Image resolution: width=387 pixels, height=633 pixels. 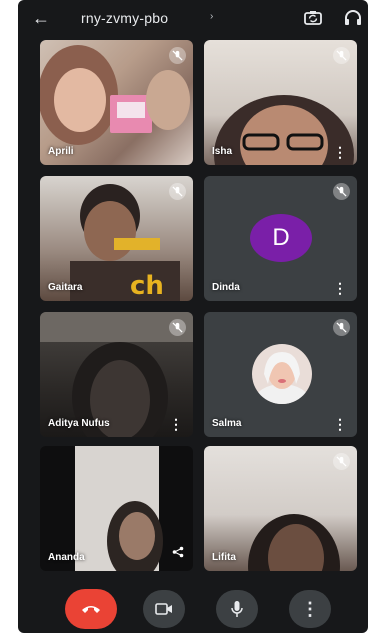 What do you see at coordinates (116, 102) in the screenshot?
I see `participant-tile: Aprili` at bounding box center [116, 102].